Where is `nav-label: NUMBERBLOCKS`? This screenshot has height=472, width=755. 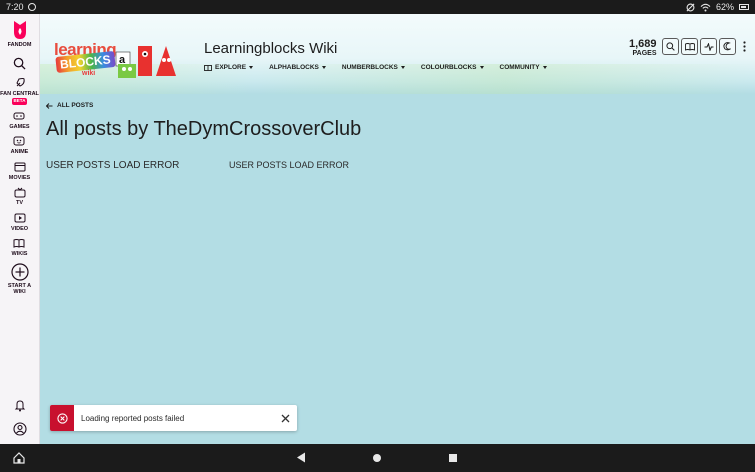
nav-label: NUMBERBLOCKS is located at coordinates (369, 67).